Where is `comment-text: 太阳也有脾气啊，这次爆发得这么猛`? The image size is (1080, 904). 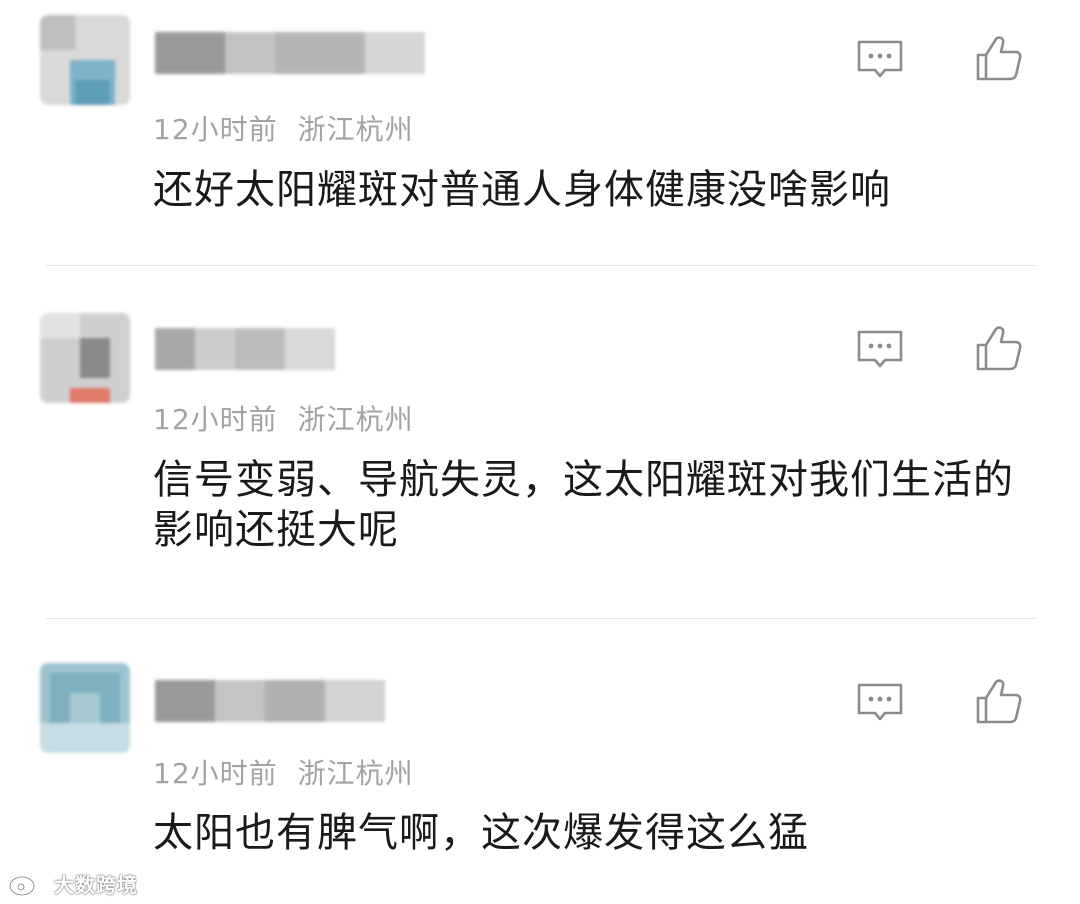 comment-text: 太阳也有脾气啊，这次爆发得这么猛 is located at coordinates (481, 833).